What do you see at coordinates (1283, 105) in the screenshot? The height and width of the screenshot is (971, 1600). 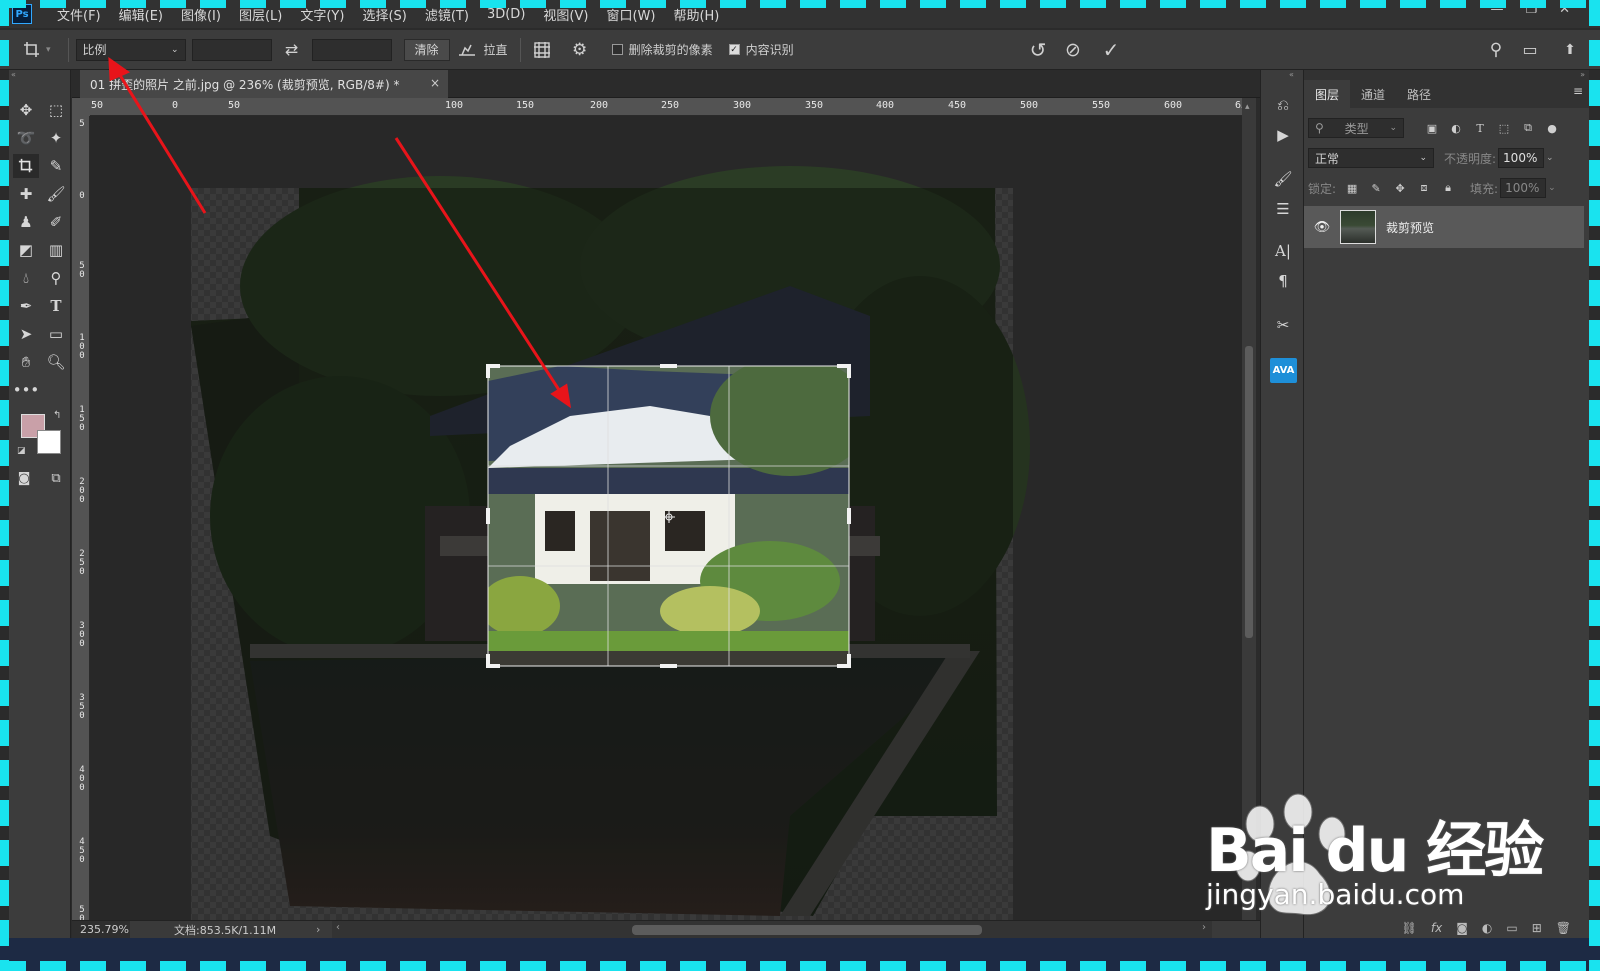 I see `history-icon: ⎌` at bounding box center [1283, 105].